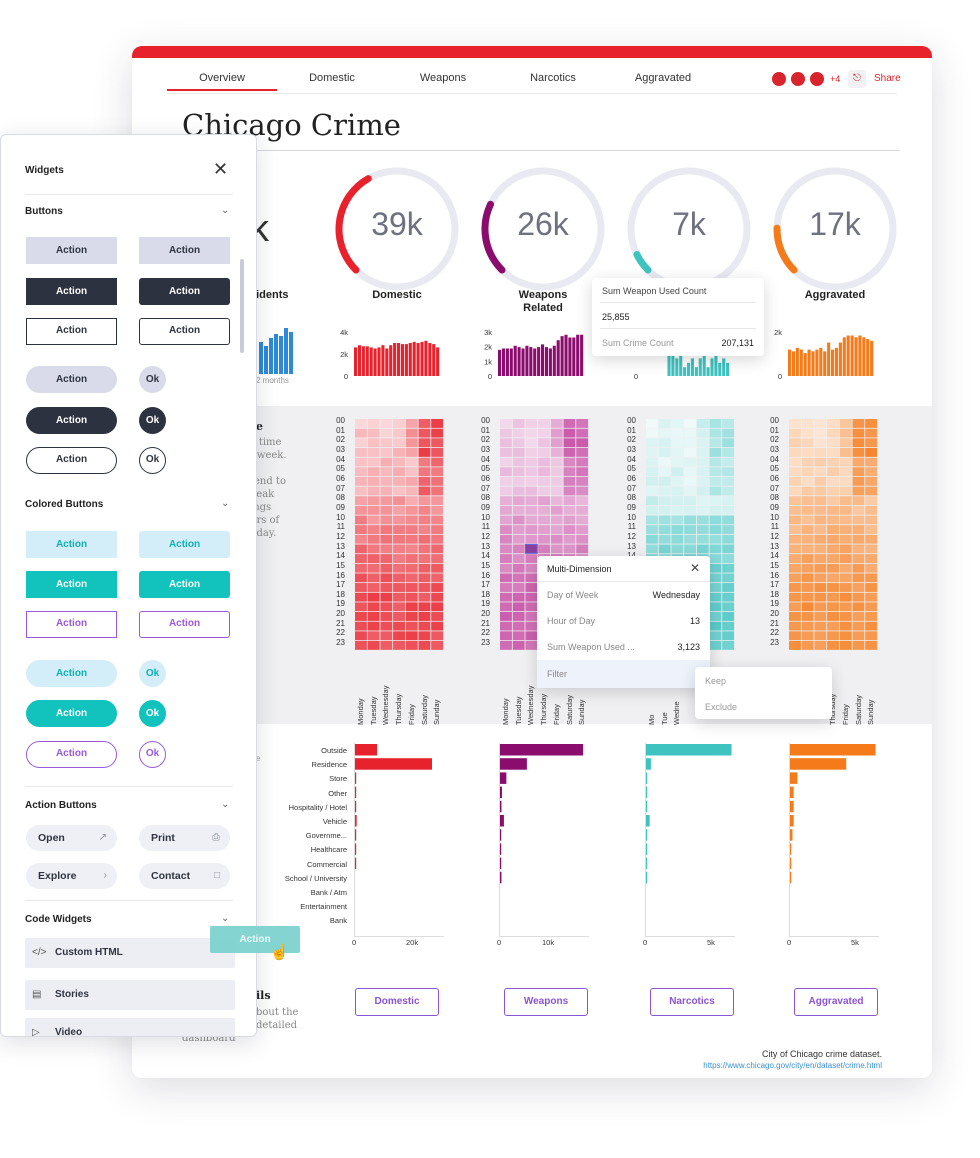 The image size is (980, 1158). Describe the element at coordinates (184, 876) in the screenshot. I see `contact-button: Contact □` at that location.